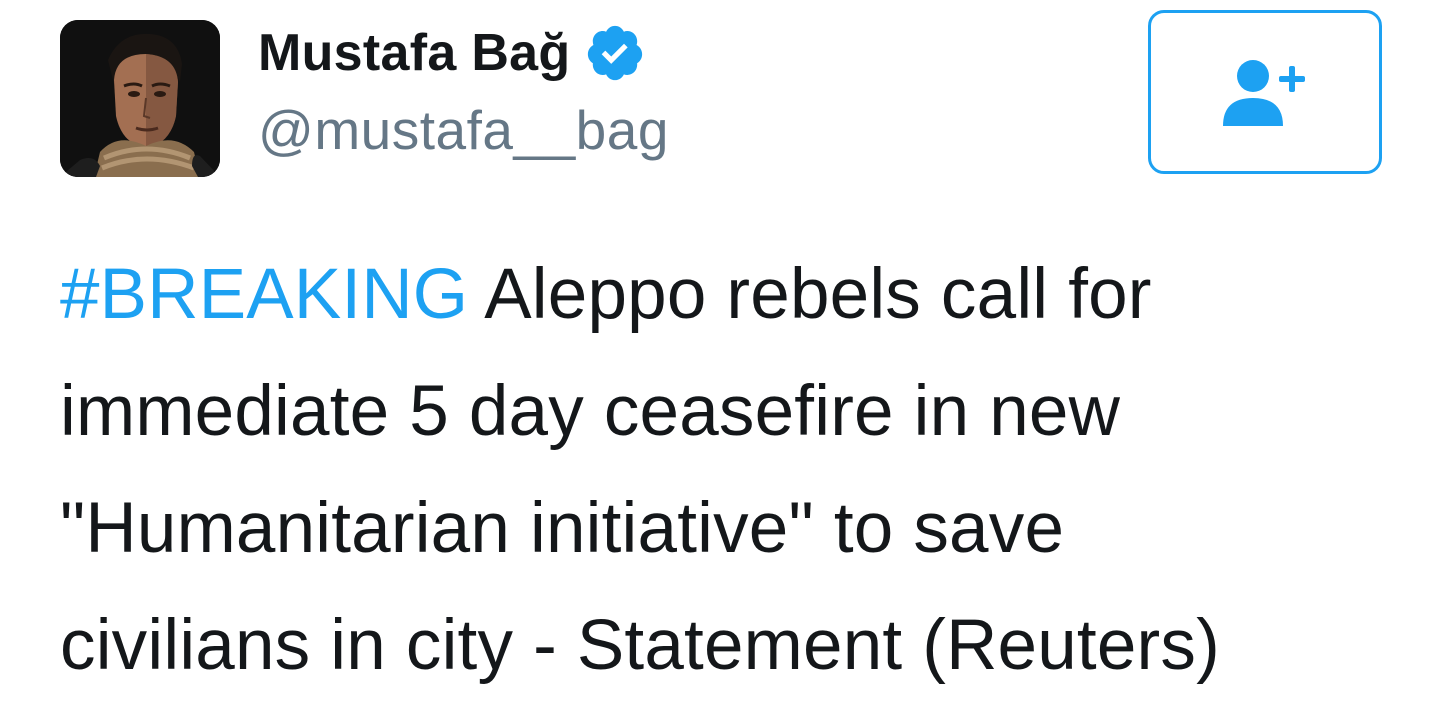 The image size is (1440, 713). I want to click on avatar-photo, so click(140, 98).